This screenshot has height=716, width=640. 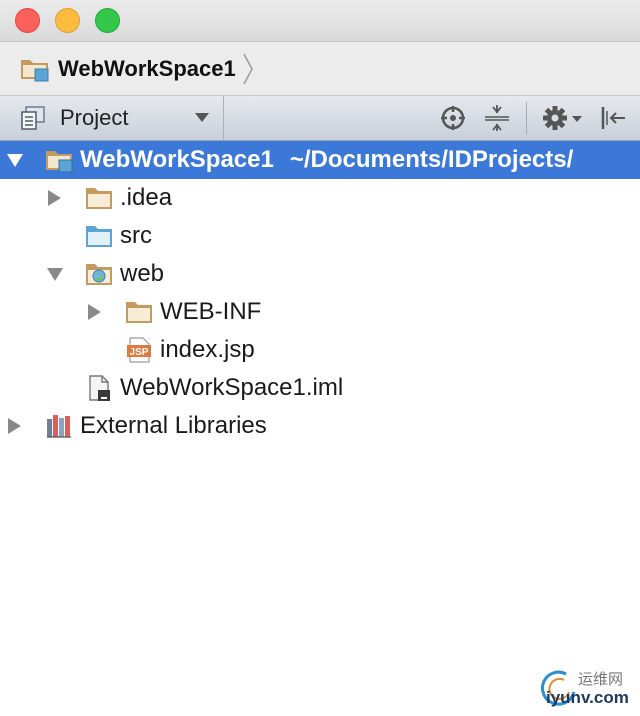 What do you see at coordinates (136, 235) in the screenshot?
I see `tree-node-label: src` at bounding box center [136, 235].